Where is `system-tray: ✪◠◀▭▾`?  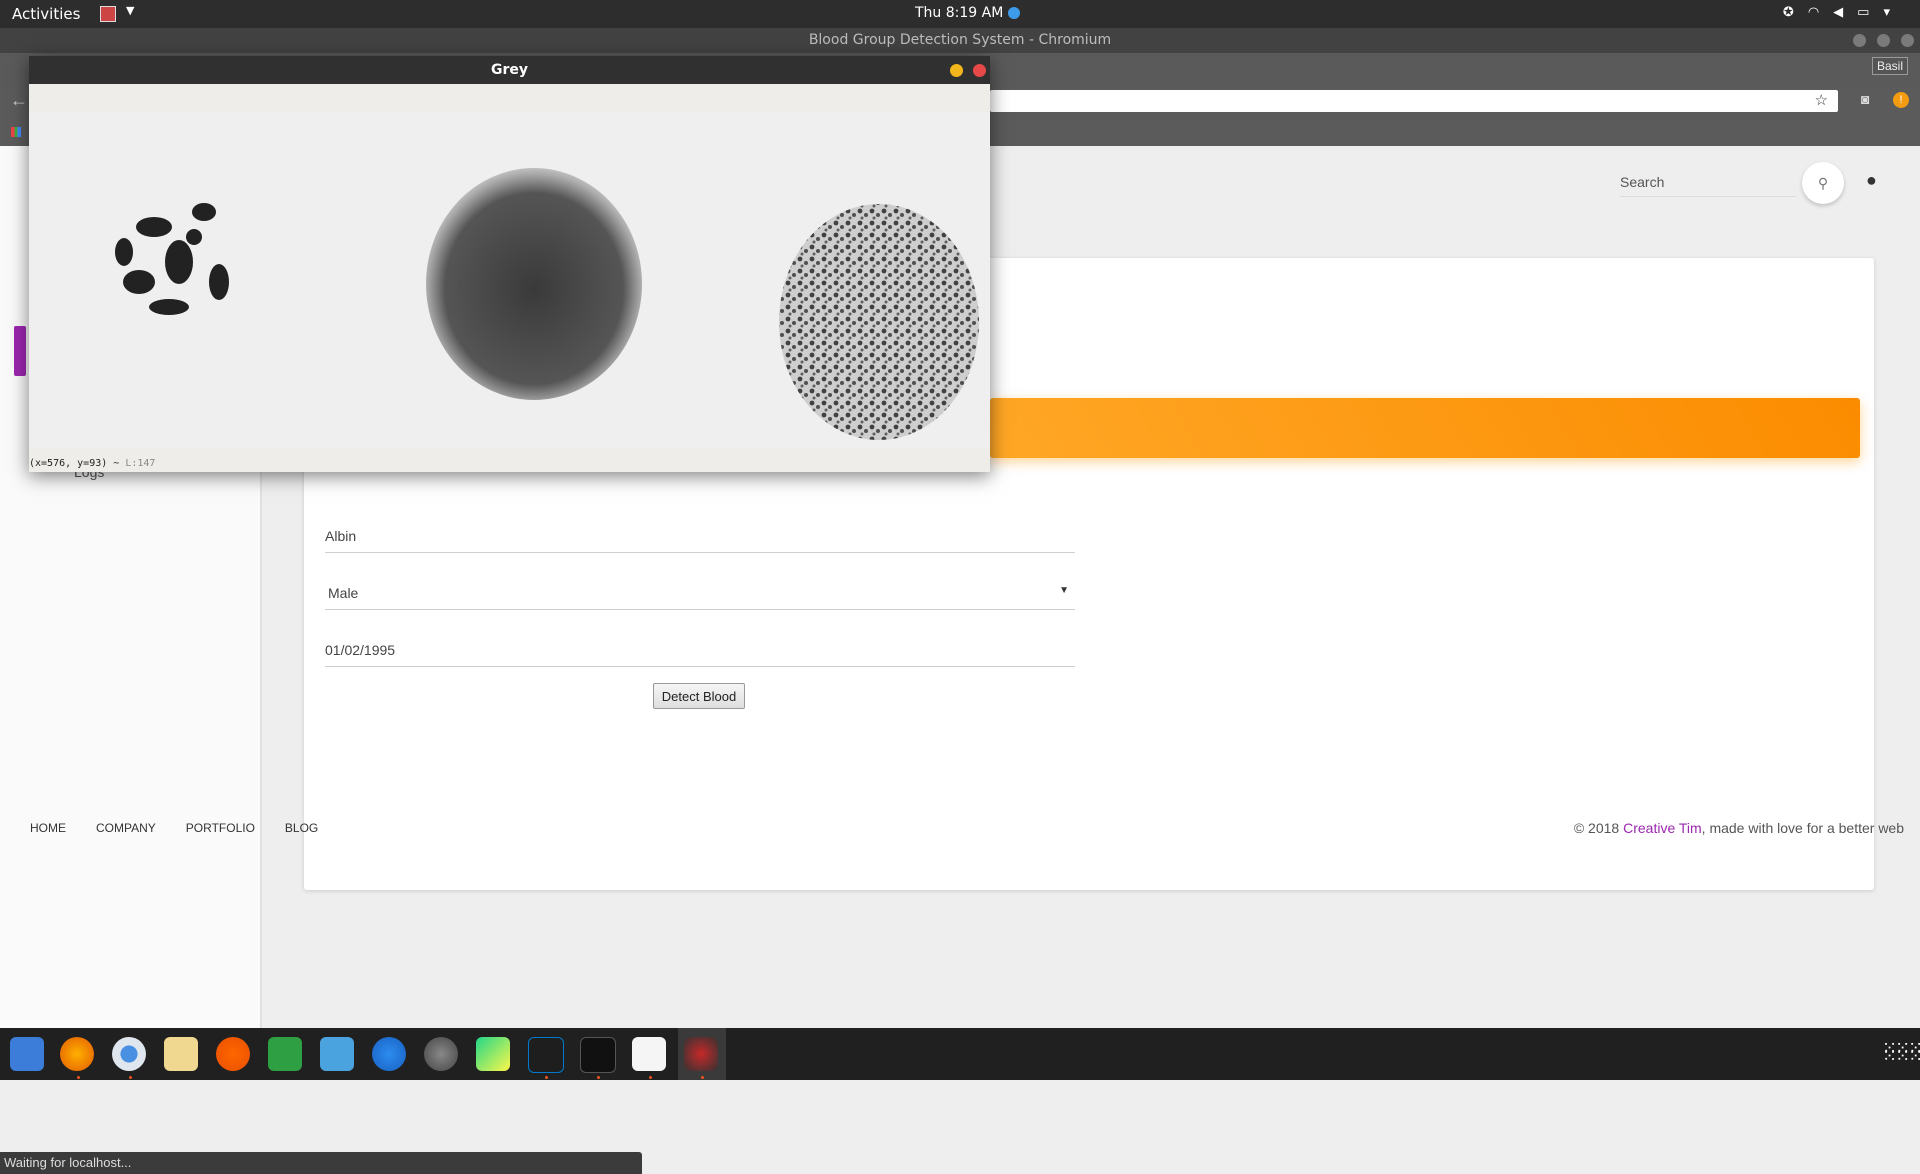 system-tray: ✪◠◀▭▾ is located at coordinates (1843, 12).